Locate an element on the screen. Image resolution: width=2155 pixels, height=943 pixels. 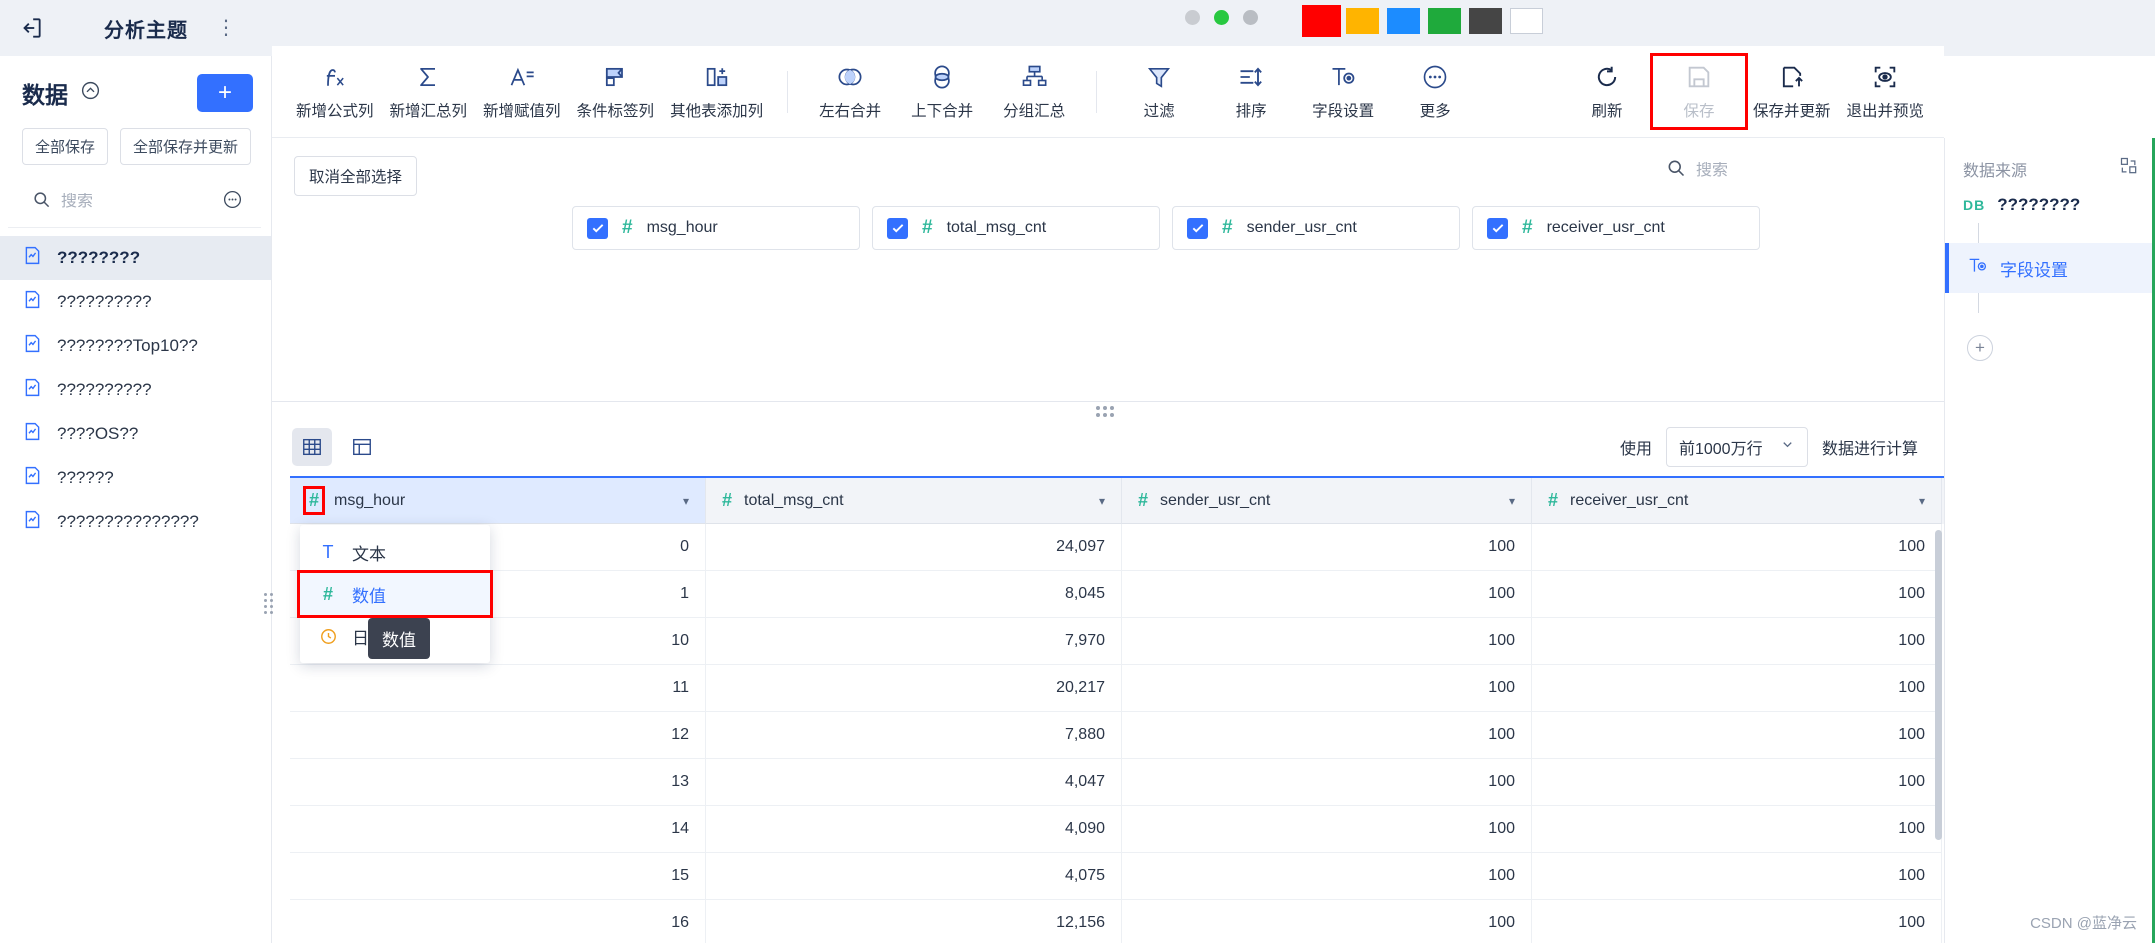
add-node-button: + is located at coordinates (1980, 348).